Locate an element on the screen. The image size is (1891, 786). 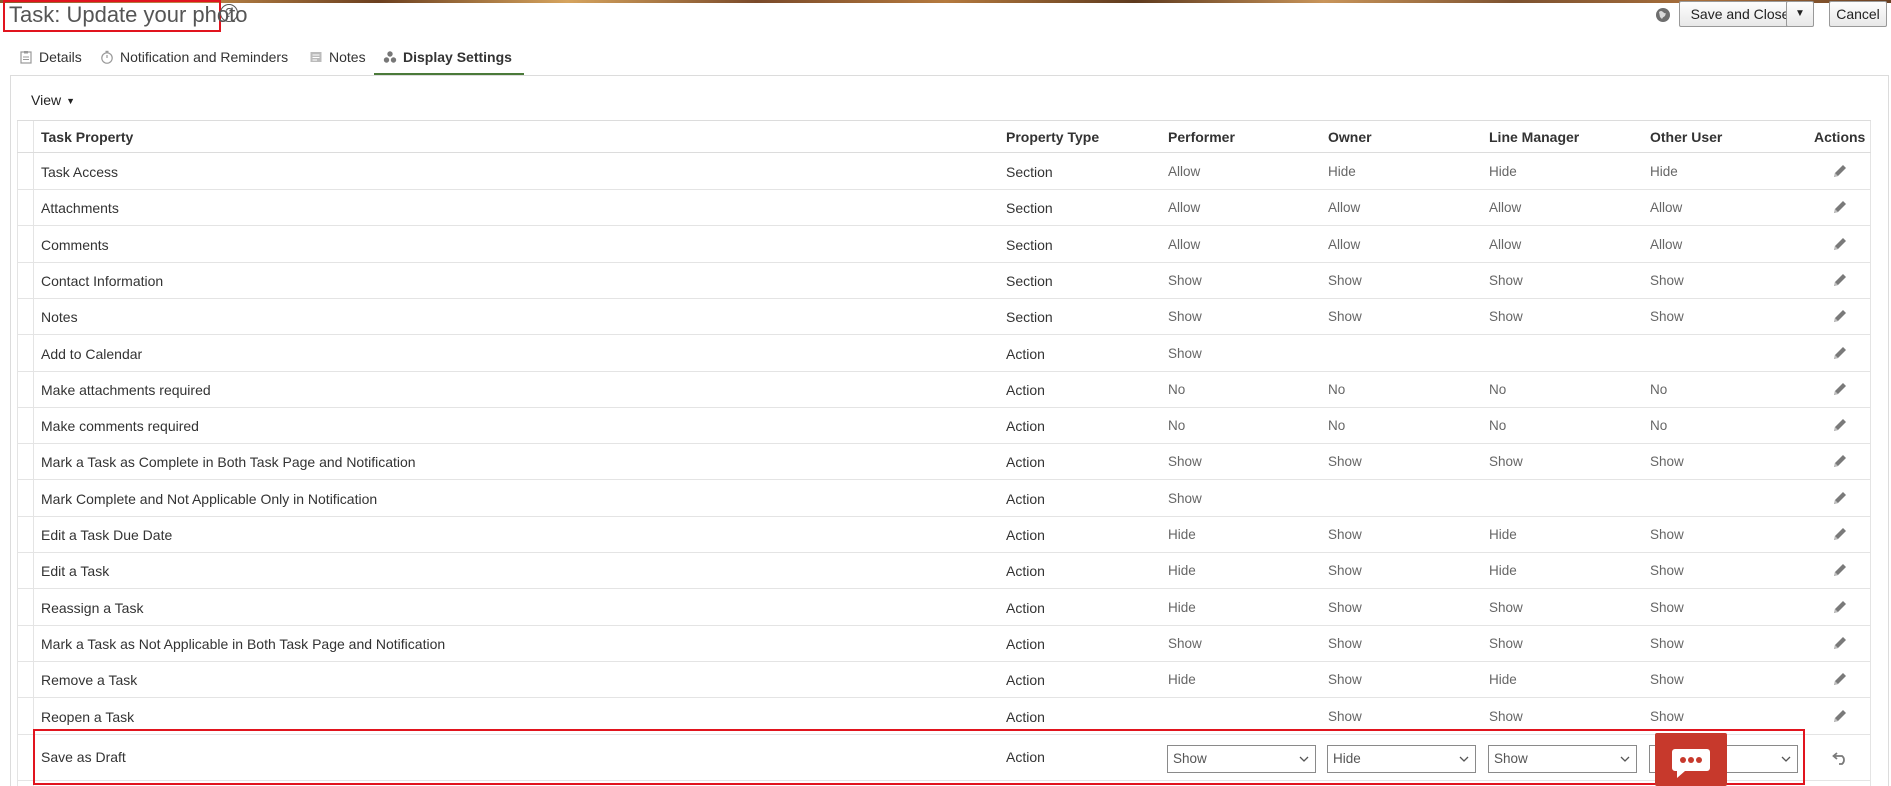
help-icon: ? is located at coordinates (229, 13).